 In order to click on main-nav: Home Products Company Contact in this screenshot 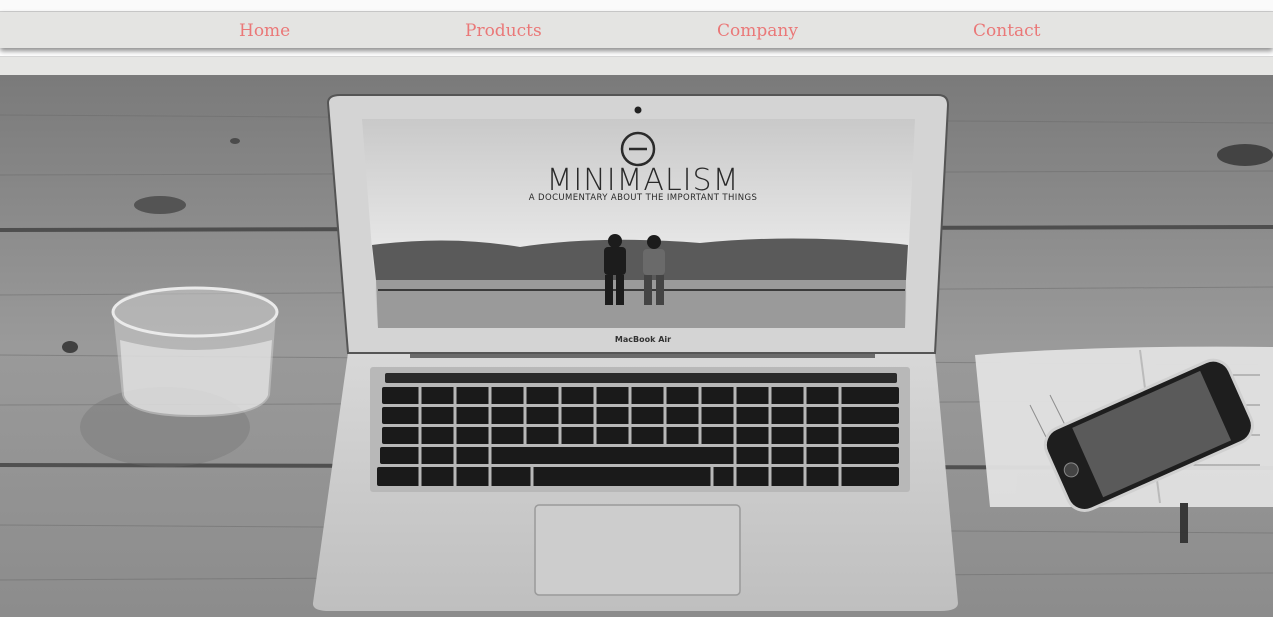, I will do `click(636, 30)`.